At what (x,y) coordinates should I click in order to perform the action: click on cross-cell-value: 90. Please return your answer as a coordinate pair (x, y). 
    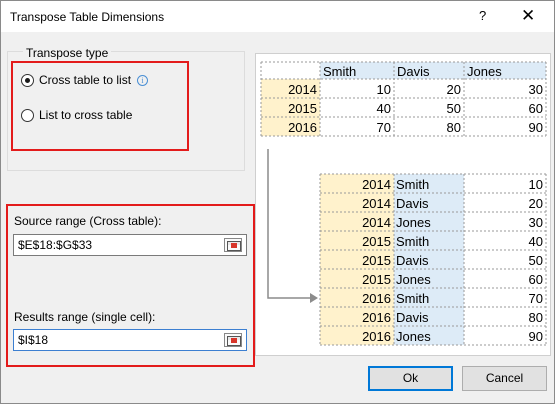
    Looking at the image, I should click on (536, 127).